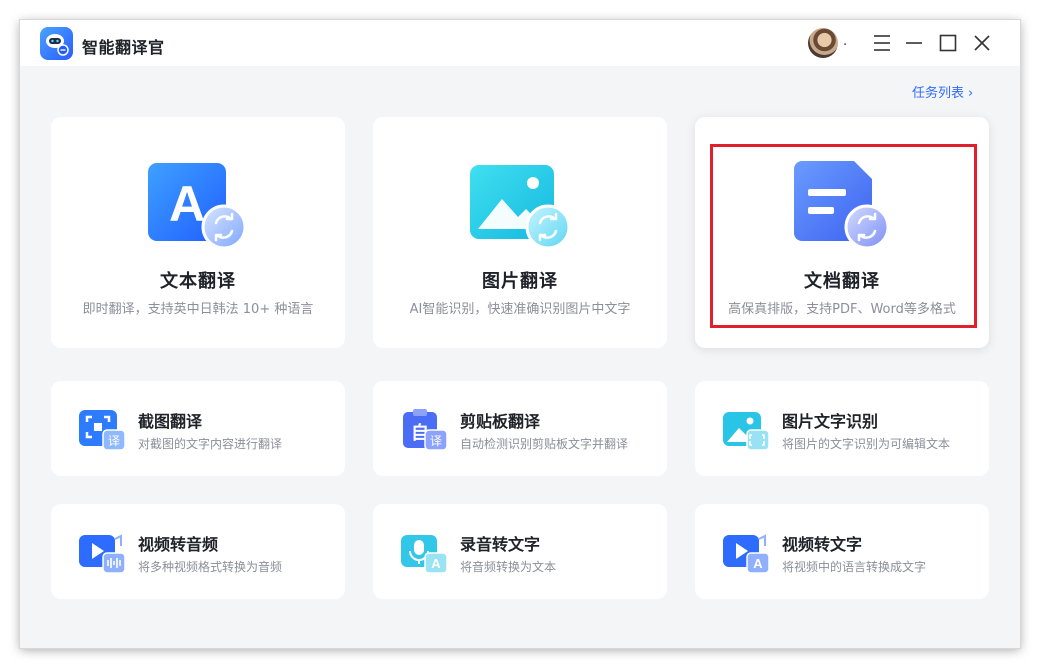 Image resolution: width=1040 pixels, height=668 pixels. What do you see at coordinates (187, 204) in the screenshot?
I see `svg-text: A` at bounding box center [187, 204].